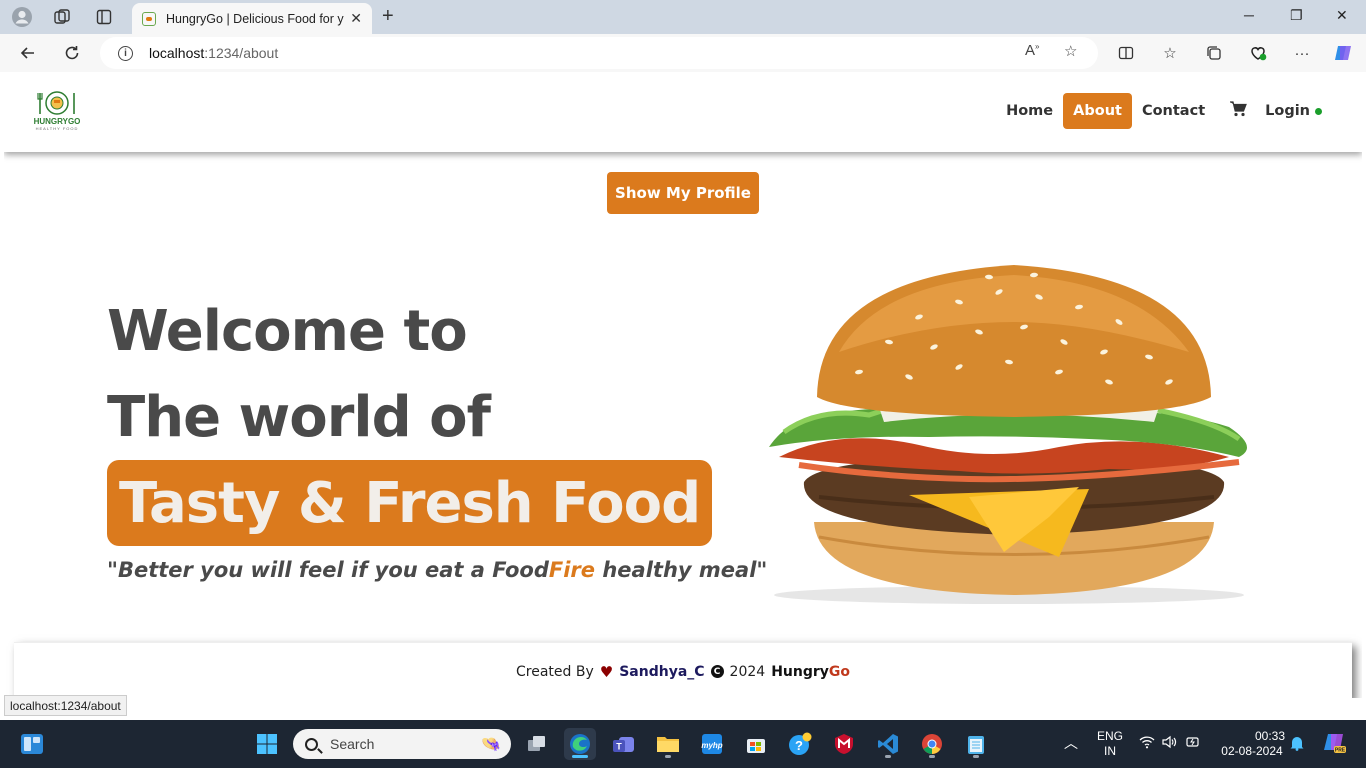  What do you see at coordinates (976, 744) in the screenshot?
I see `notepad-icon` at bounding box center [976, 744].